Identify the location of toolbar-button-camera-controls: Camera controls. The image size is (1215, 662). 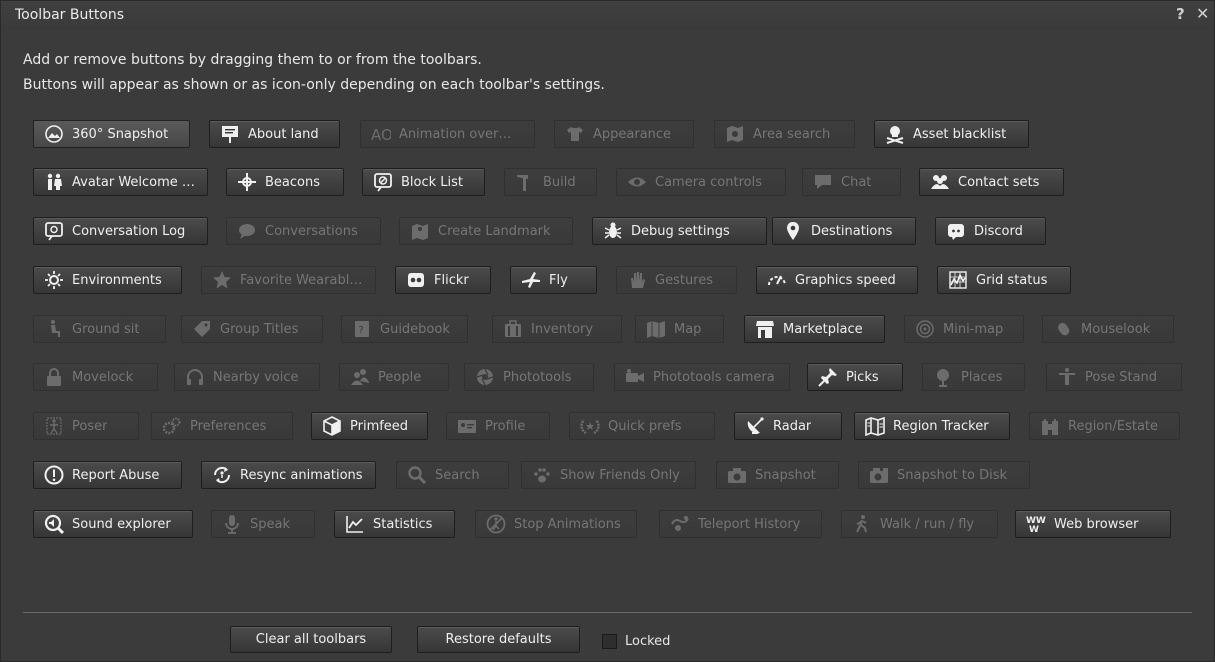
(701, 182).